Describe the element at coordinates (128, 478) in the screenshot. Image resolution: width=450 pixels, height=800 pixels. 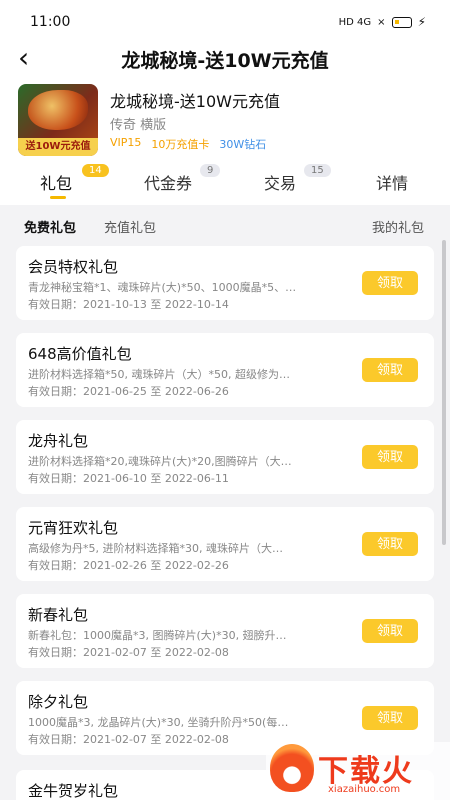
I see `gift-valid-date: 有效日期：2021-06-10 至 2022-06-11` at that location.